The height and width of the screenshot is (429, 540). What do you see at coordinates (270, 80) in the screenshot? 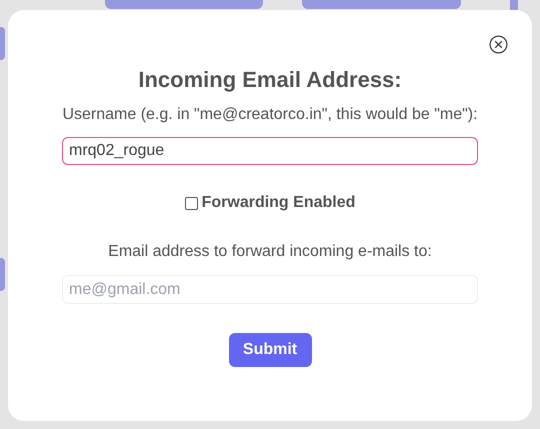
I see `dialog-title: Incoming Email Address:` at bounding box center [270, 80].